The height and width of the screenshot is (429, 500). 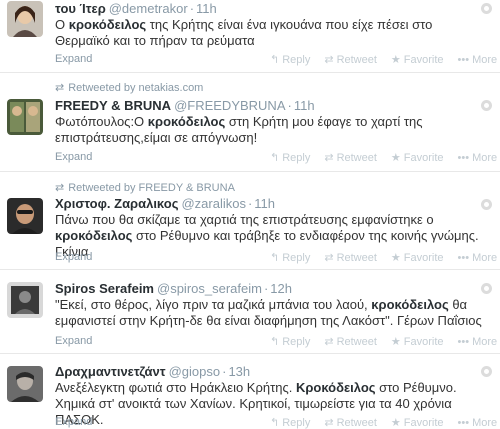 I want to click on tweet-username: @FREEDYBRUNA, so click(x=229, y=105).